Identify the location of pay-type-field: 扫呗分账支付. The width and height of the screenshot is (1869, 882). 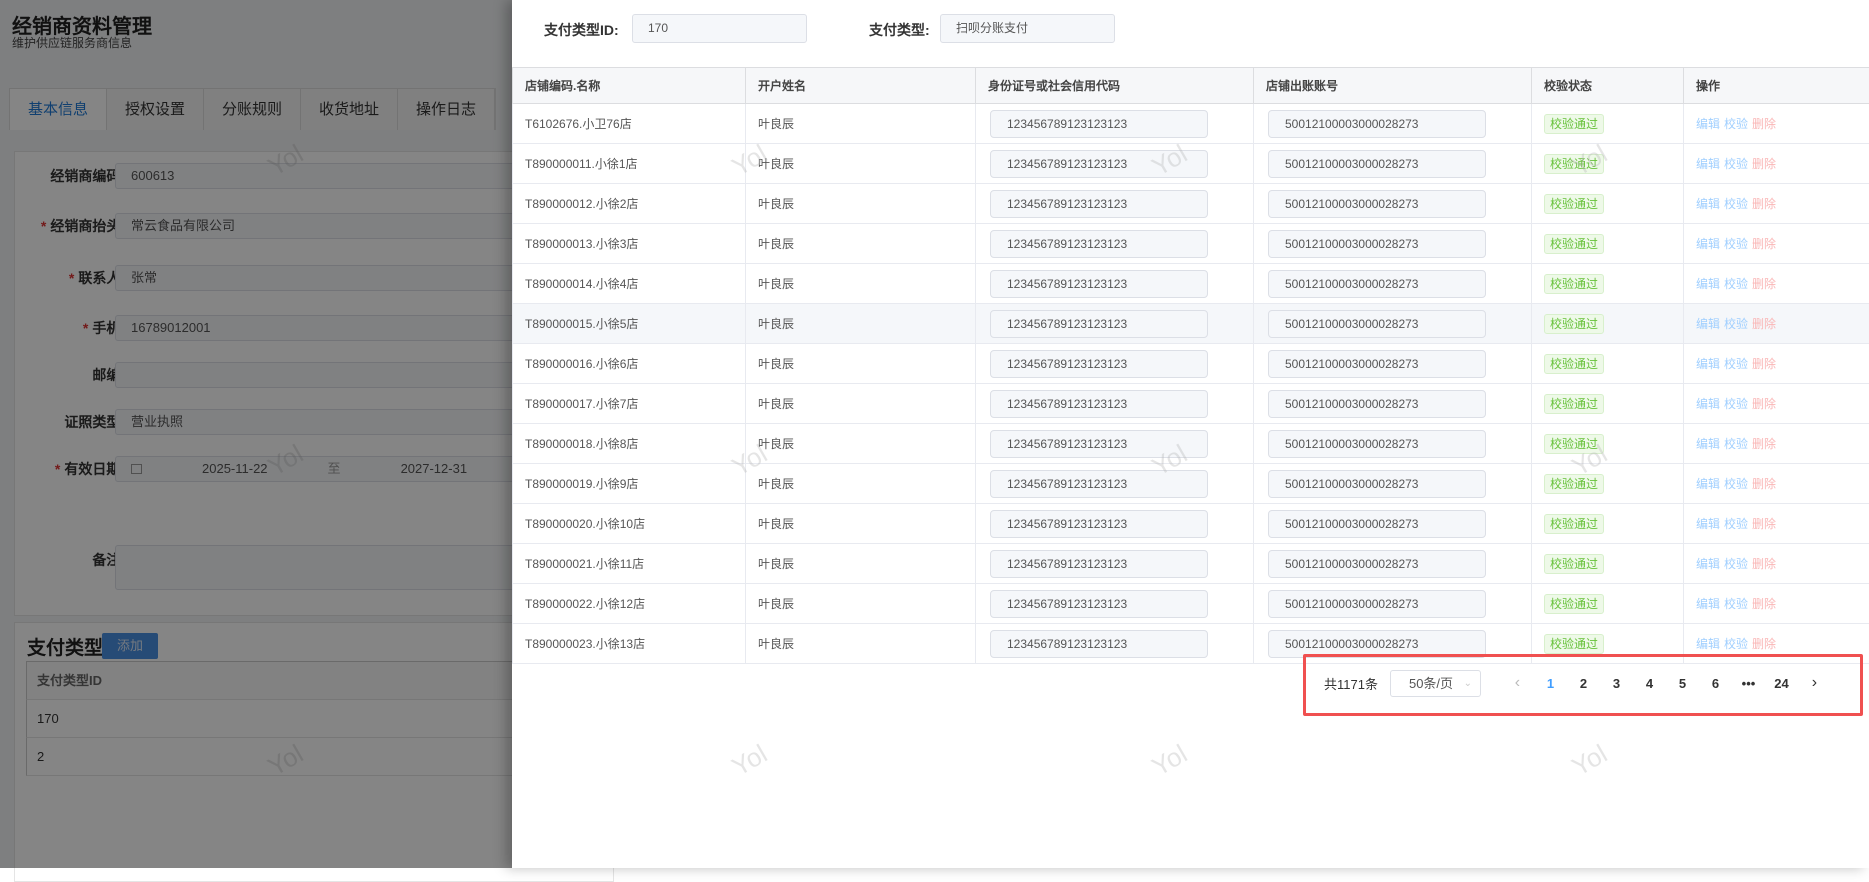
(1027, 28).